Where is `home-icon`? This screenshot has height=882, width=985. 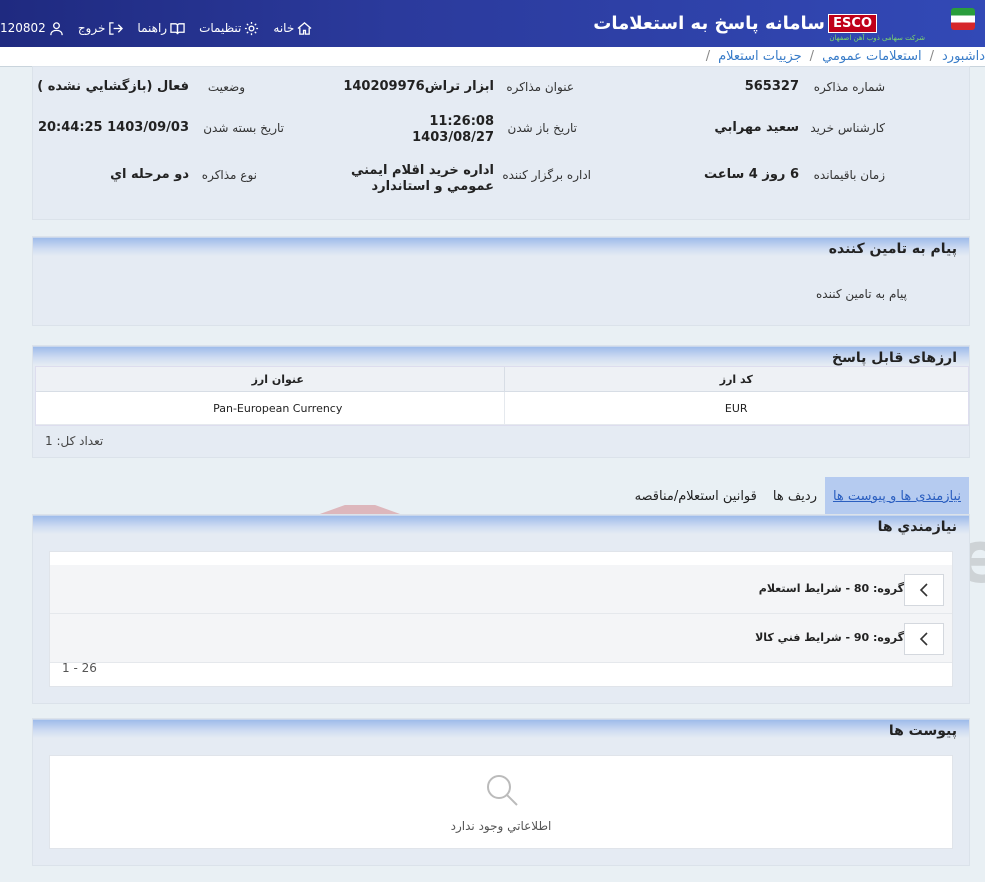
home-icon is located at coordinates (304, 28).